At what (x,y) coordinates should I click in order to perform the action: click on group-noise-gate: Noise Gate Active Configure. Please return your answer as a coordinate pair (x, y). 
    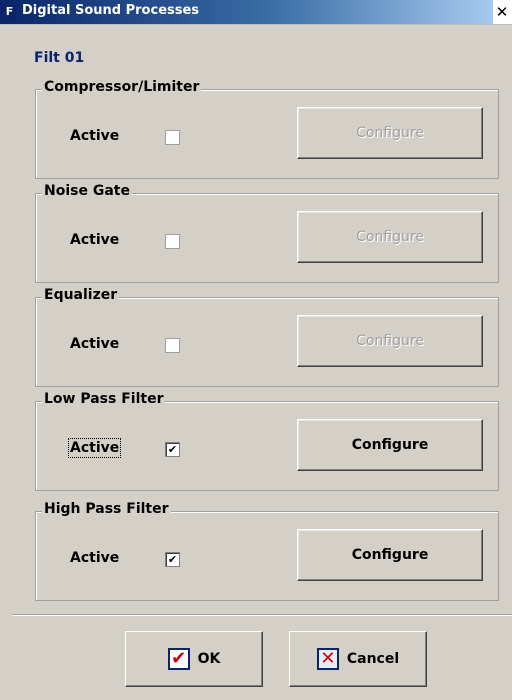
    Looking at the image, I should click on (267, 233).